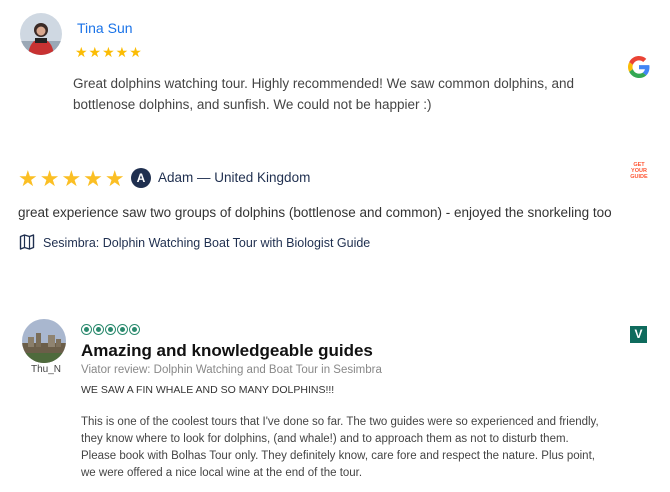  What do you see at coordinates (227, 350) in the screenshot?
I see `review-title: Amazing and knowledgeable guides` at bounding box center [227, 350].